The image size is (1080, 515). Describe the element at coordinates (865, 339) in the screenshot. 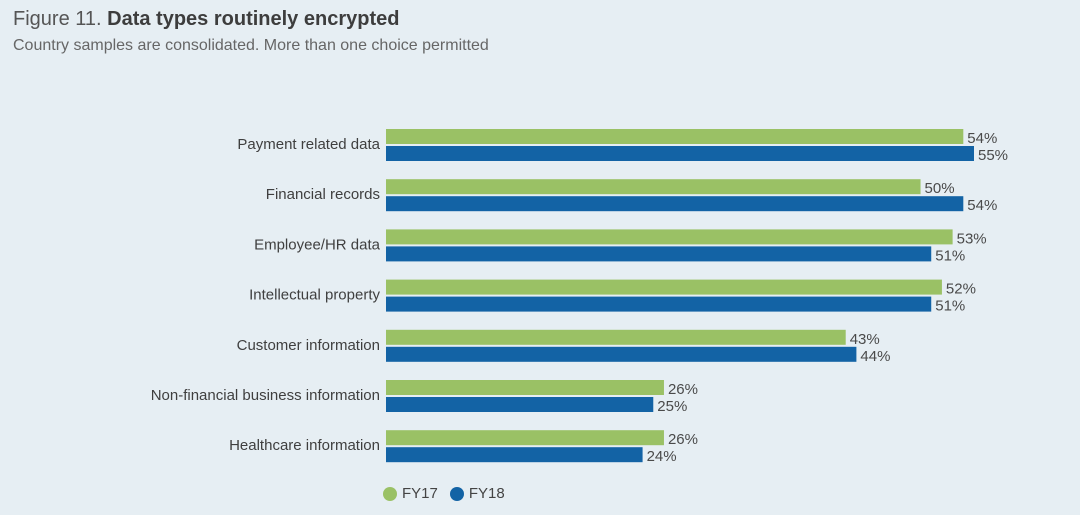

I see `value-label-fy17-customer-information: 43%` at that location.